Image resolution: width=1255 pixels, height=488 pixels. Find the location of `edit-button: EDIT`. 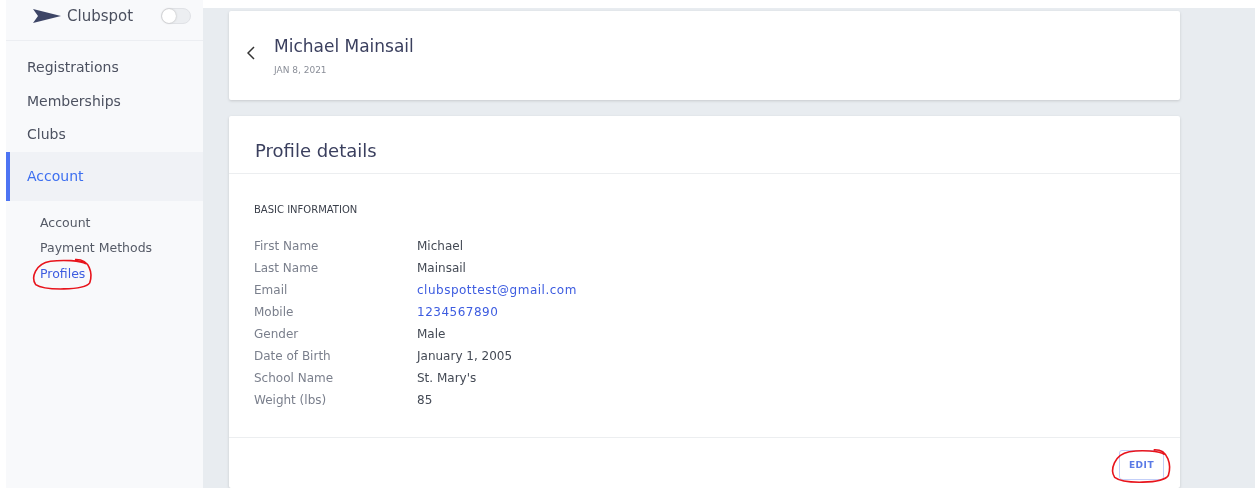

edit-button: EDIT is located at coordinates (1141, 465).